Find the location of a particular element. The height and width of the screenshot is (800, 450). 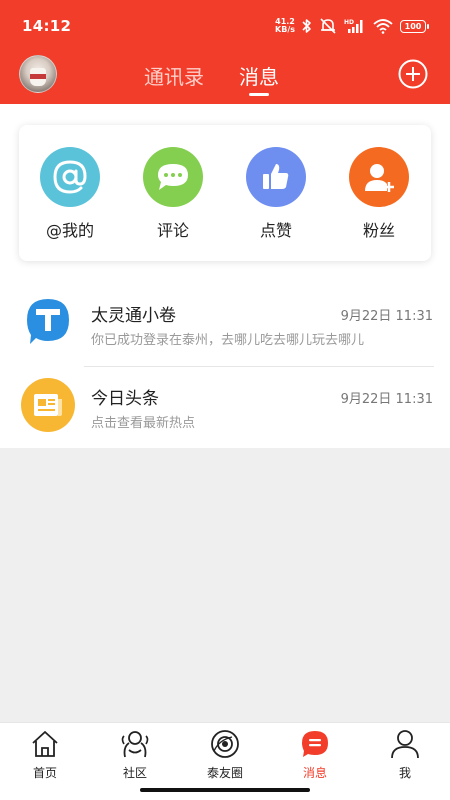

avatar is located at coordinates (38, 74).